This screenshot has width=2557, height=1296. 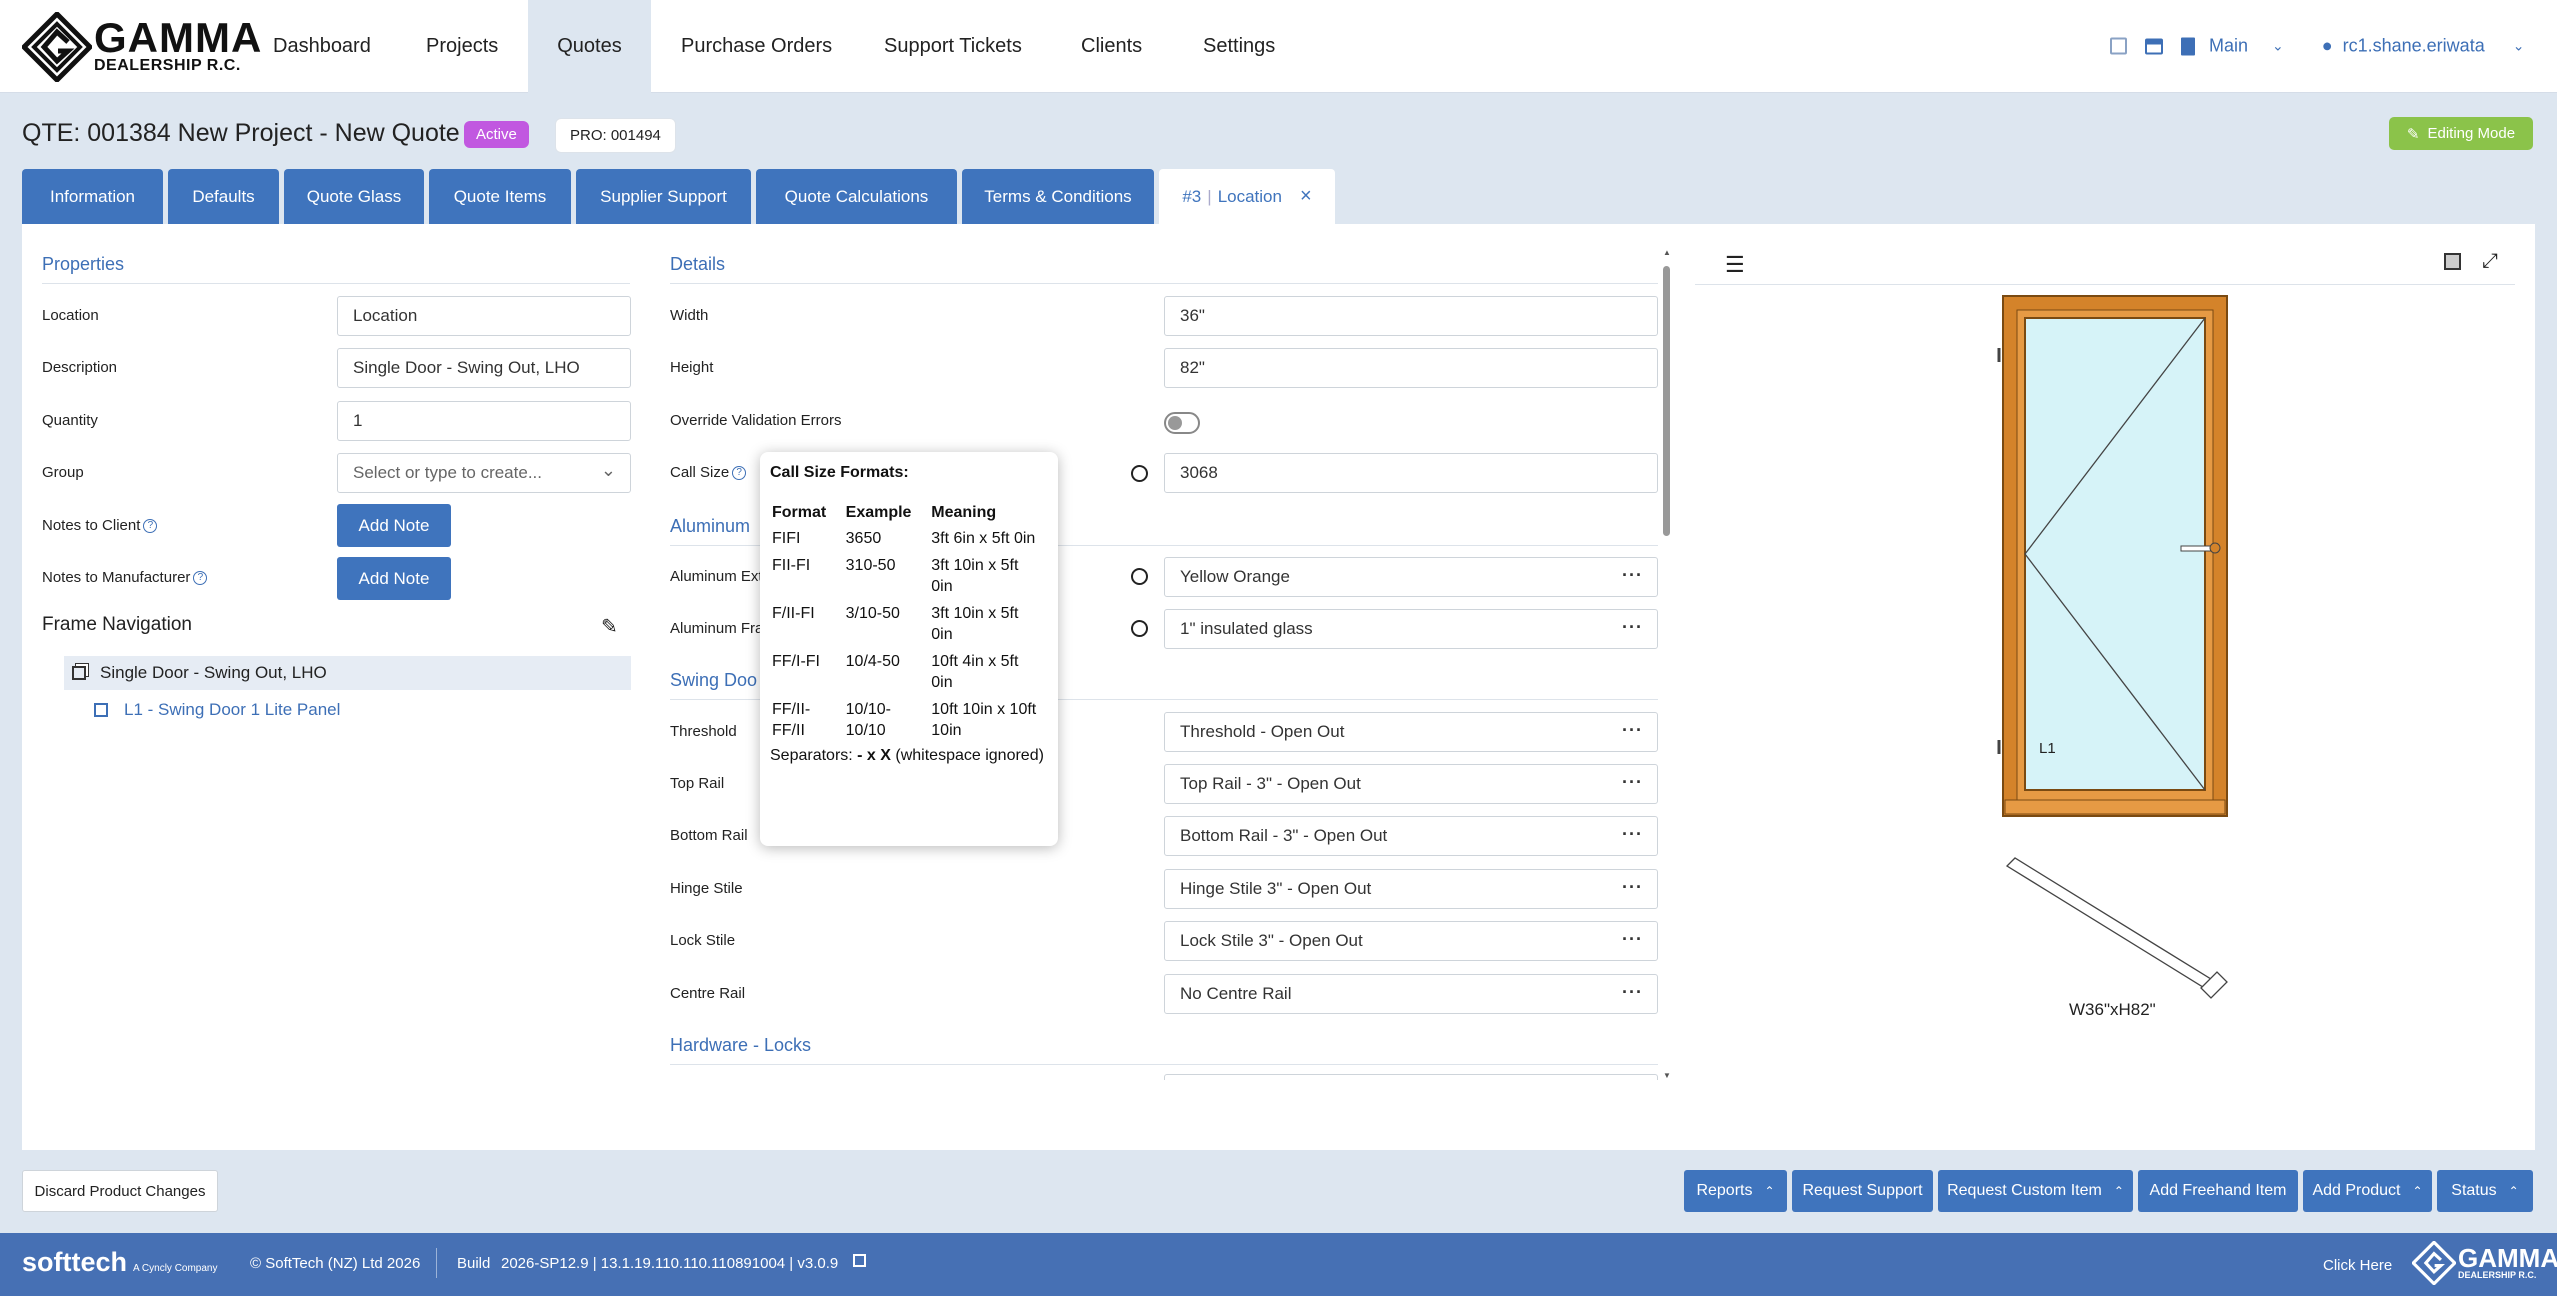 What do you see at coordinates (1411, 784) in the screenshot?
I see `top-rail-input: Top Rail - 3" - Open Out ···` at bounding box center [1411, 784].